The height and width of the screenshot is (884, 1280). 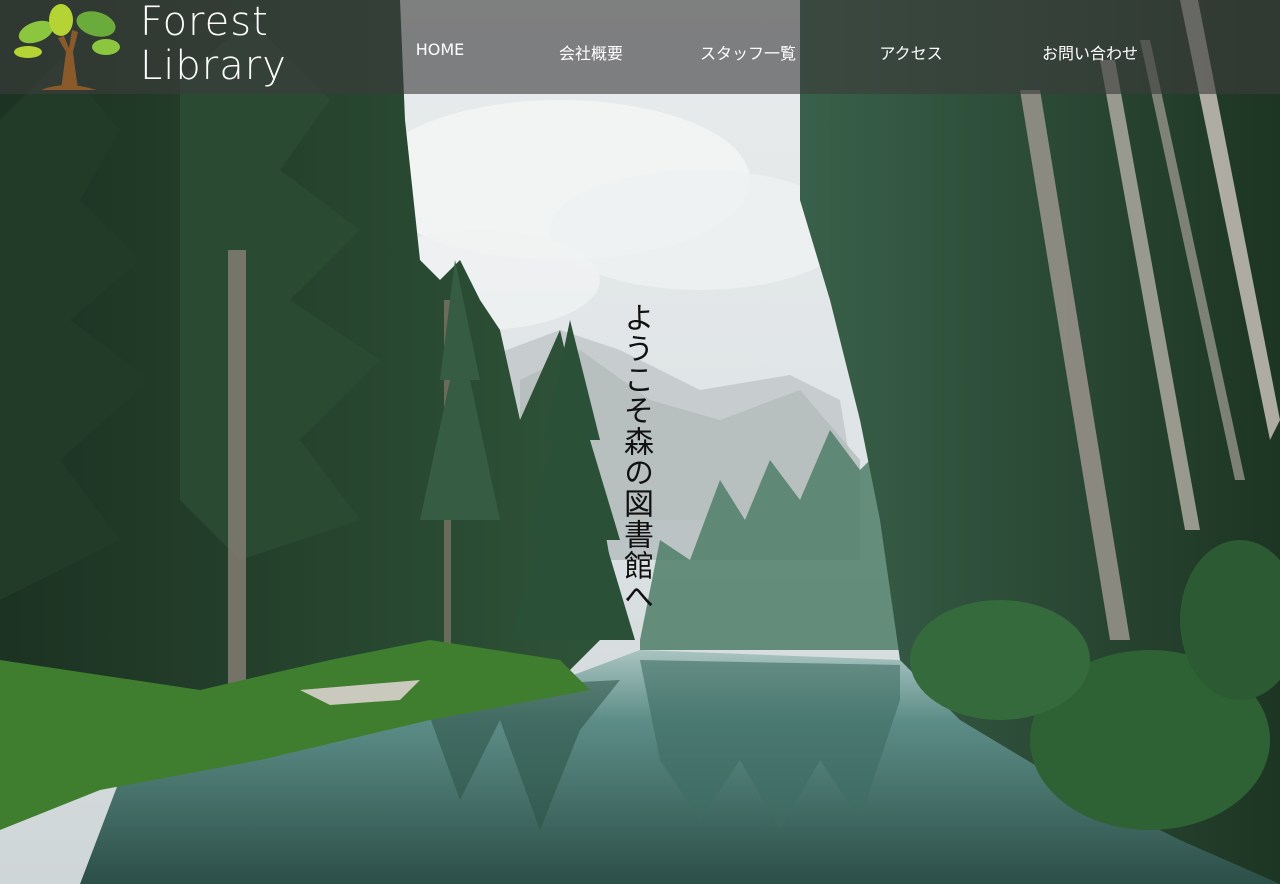 I want to click on main-nav: HOME 会社概要 スタッフ一覧 アクセス お問い合わせ, so click(x=640, y=47).